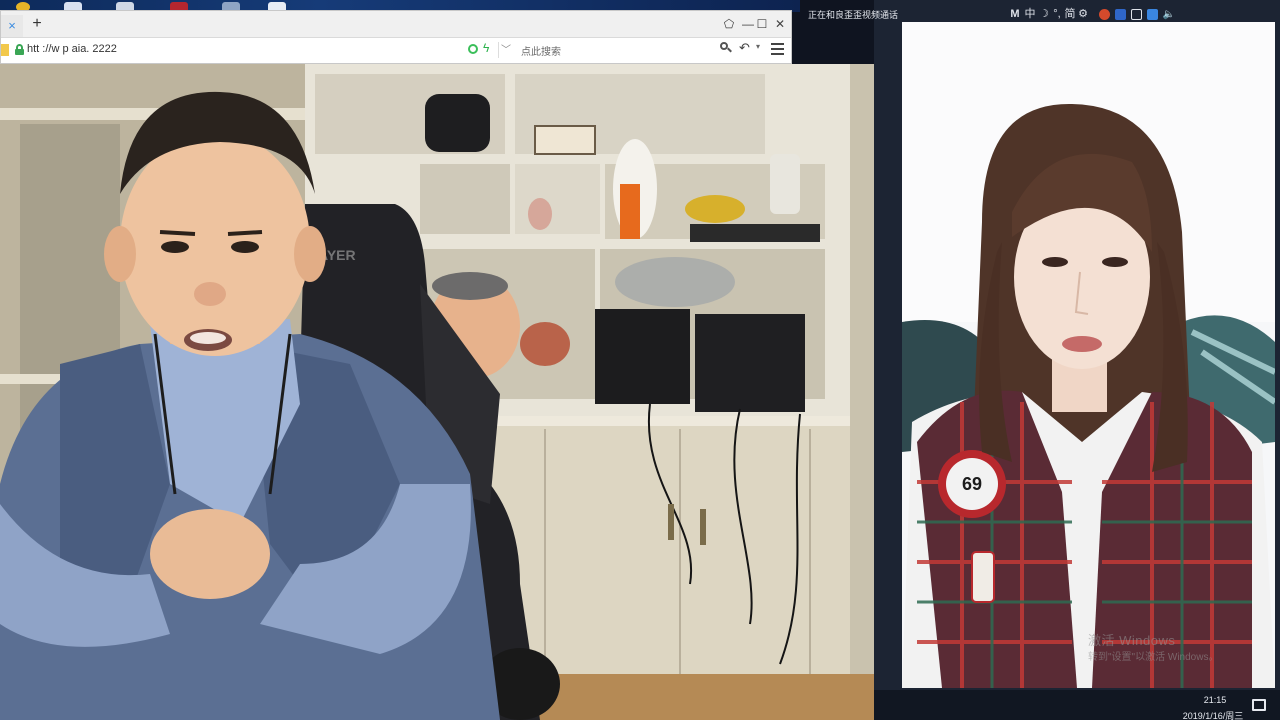 This screenshot has height=720, width=1280. Describe the element at coordinates (5, 50) in the screenshot. I see `favorites-icon` at that location.